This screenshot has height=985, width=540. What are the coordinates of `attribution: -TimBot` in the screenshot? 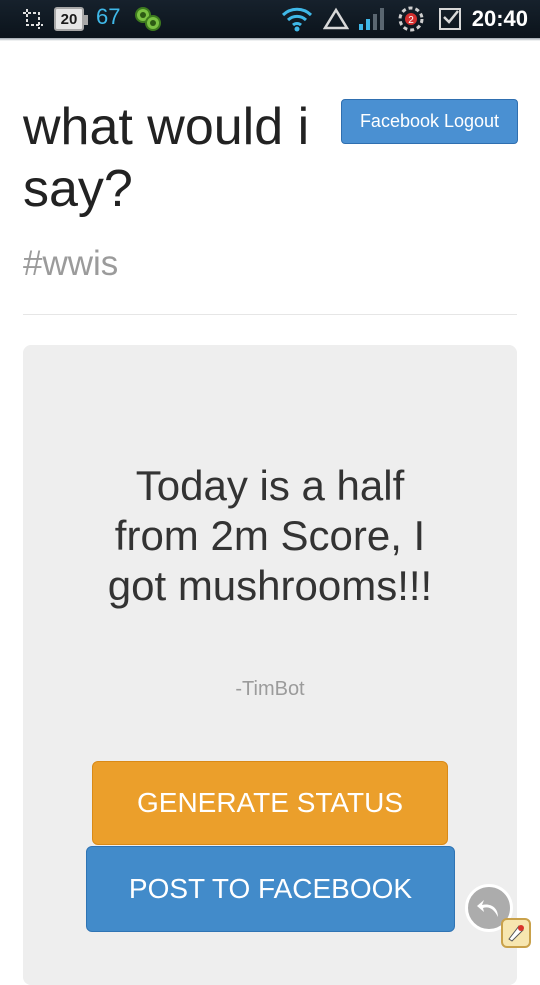 It's located at (270, 689).